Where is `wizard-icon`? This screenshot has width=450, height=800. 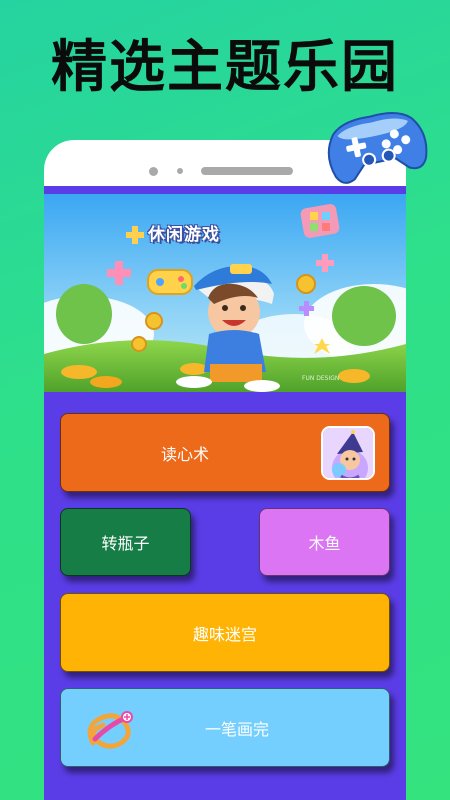 wizard-icon is located at coordinates (348, 453).